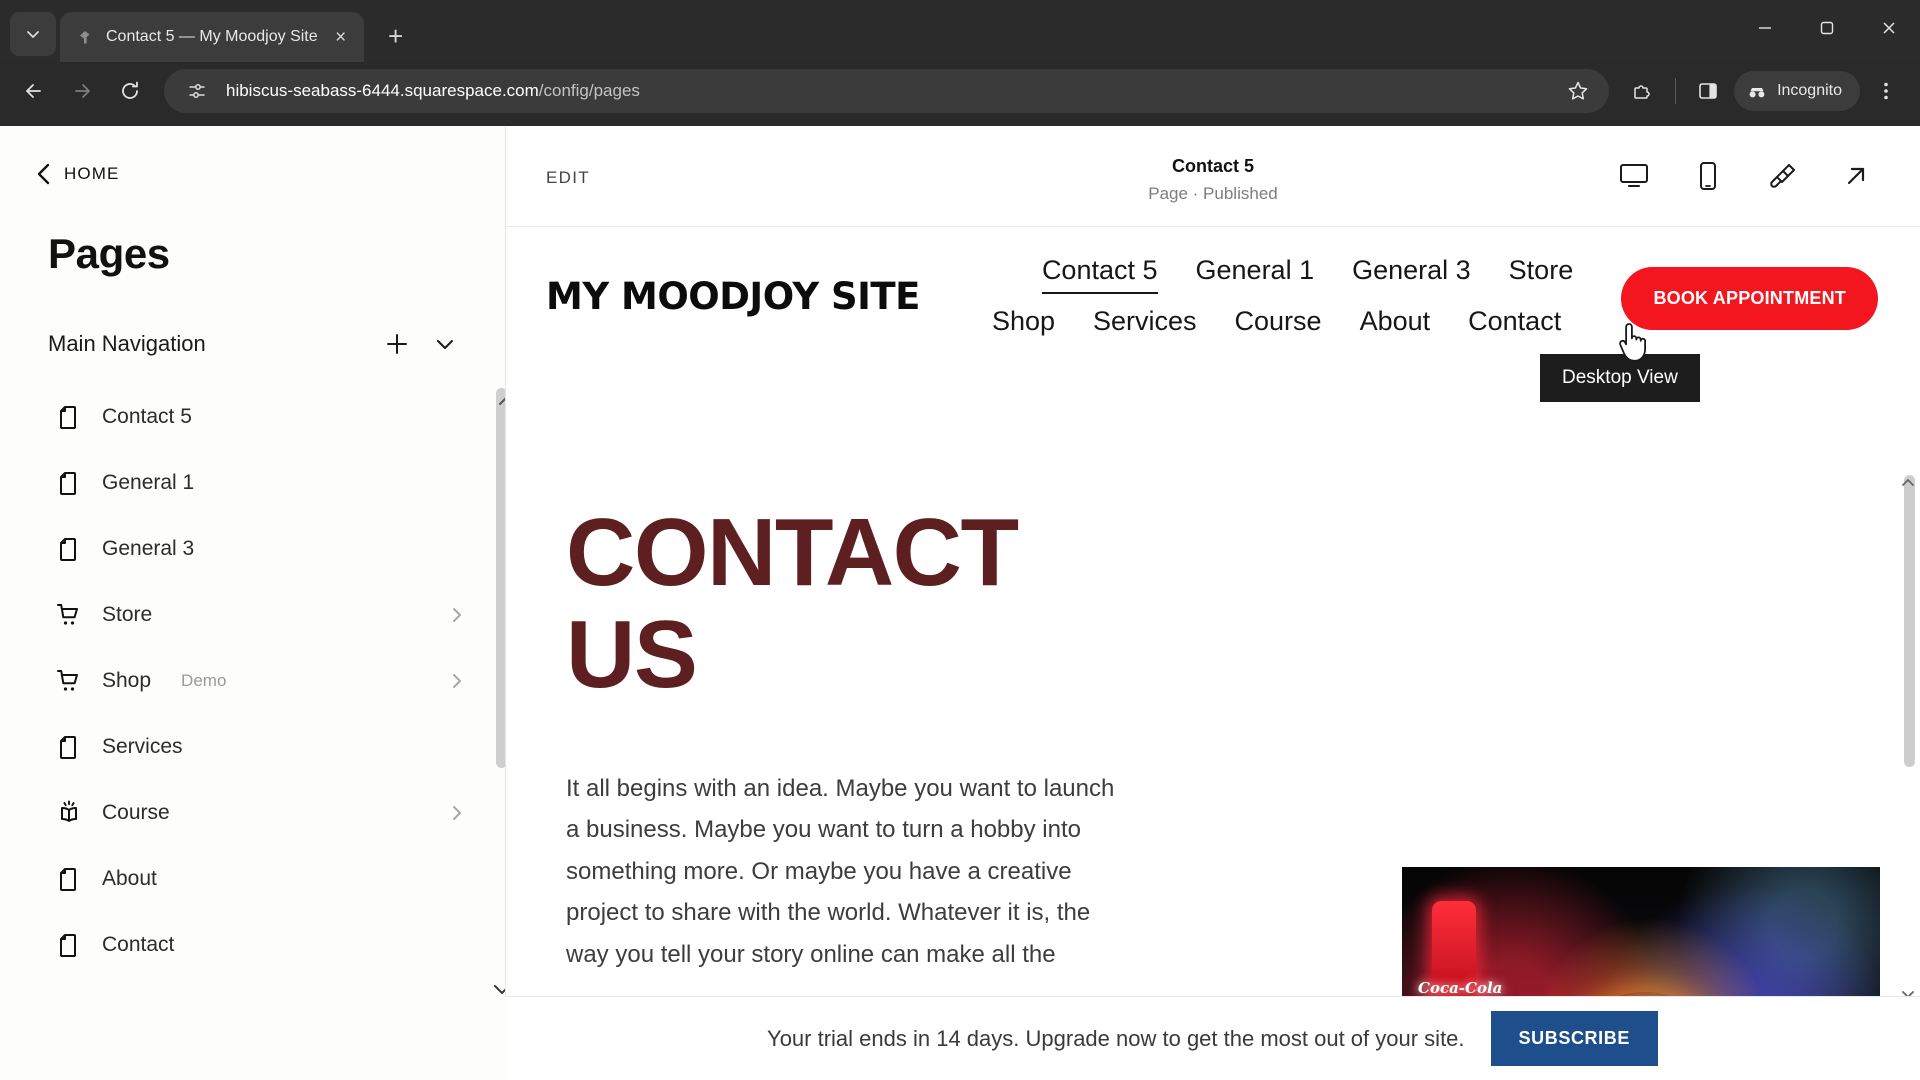 The image size is (1920, 1080). I want to click on tab-search-button, so click(33, 34).